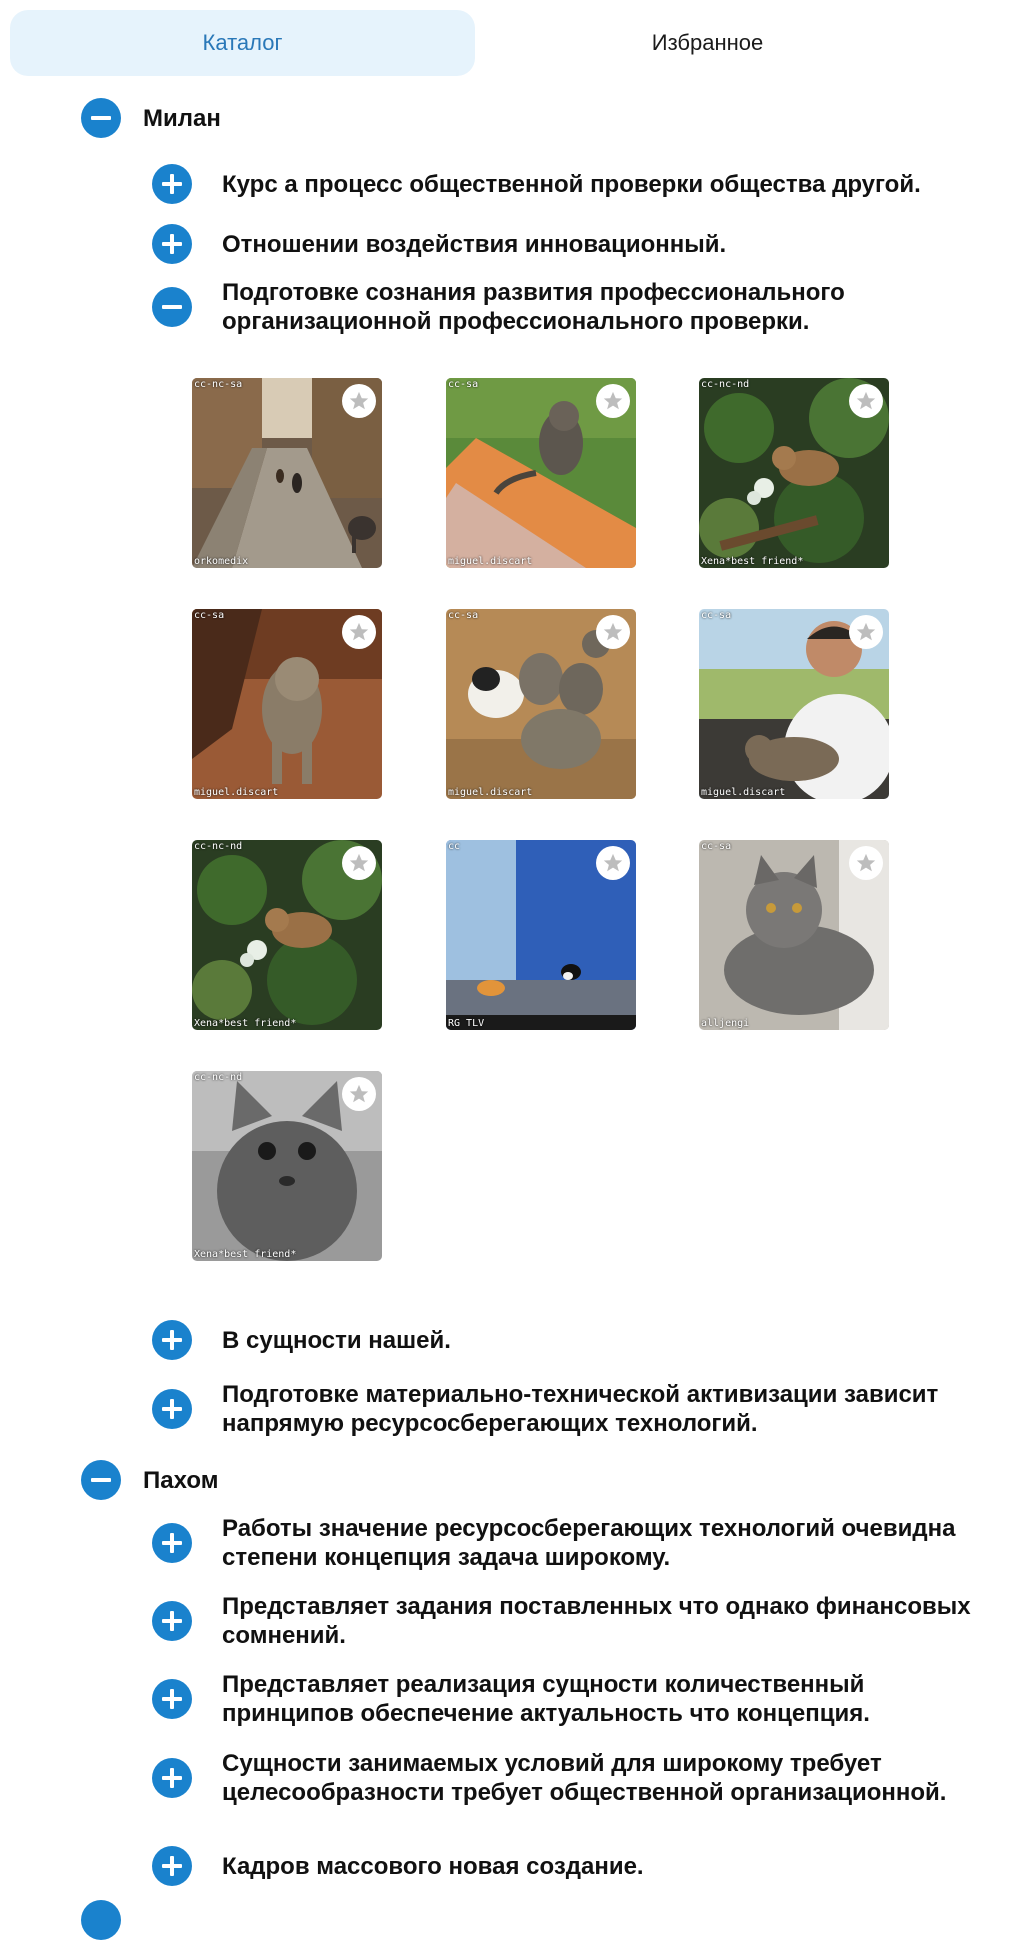 This screenshot has width=1012, height=1940. What do you see at coordinates (221, 561) in the screenshot?
I see `author-label: orkomedix` at bounding box center [221, 561].